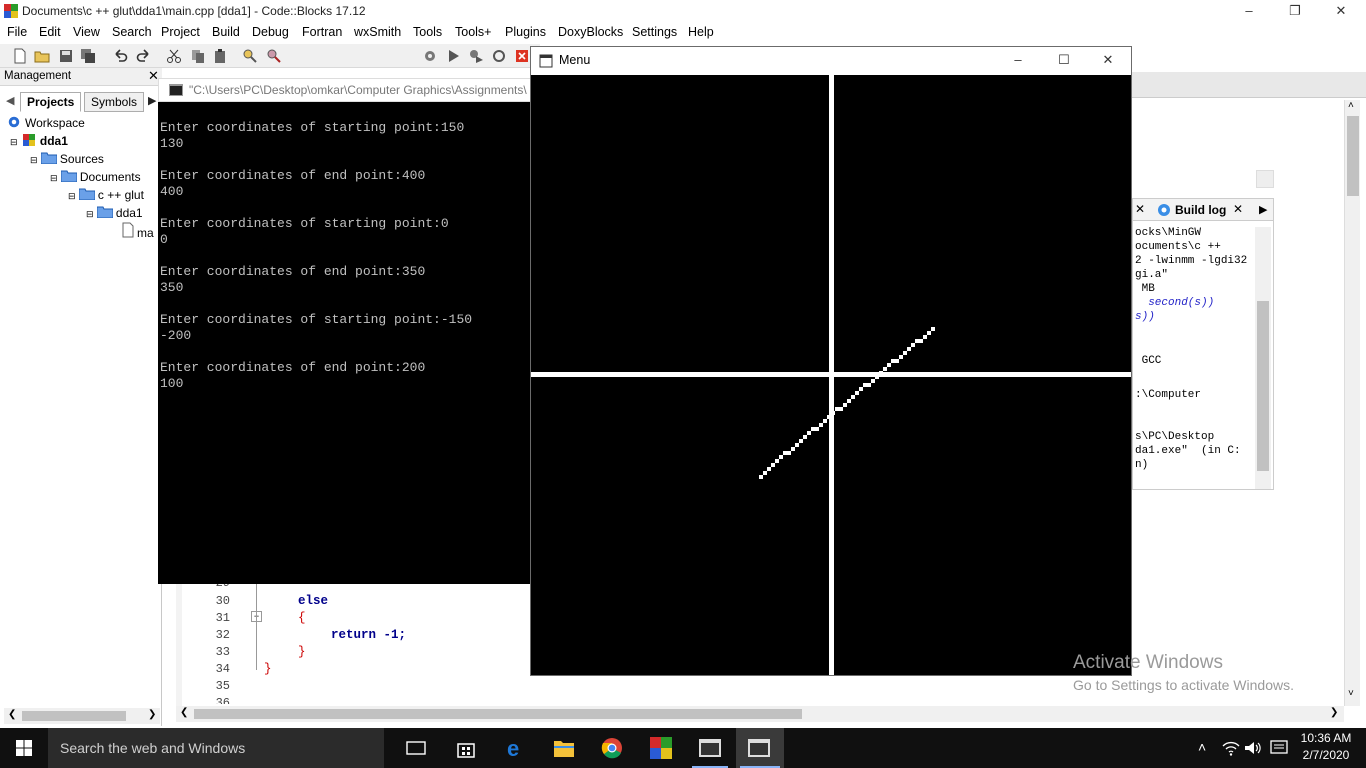 The image size is (1366, 768). I want to click on svg-text: e, so click(513, 748).